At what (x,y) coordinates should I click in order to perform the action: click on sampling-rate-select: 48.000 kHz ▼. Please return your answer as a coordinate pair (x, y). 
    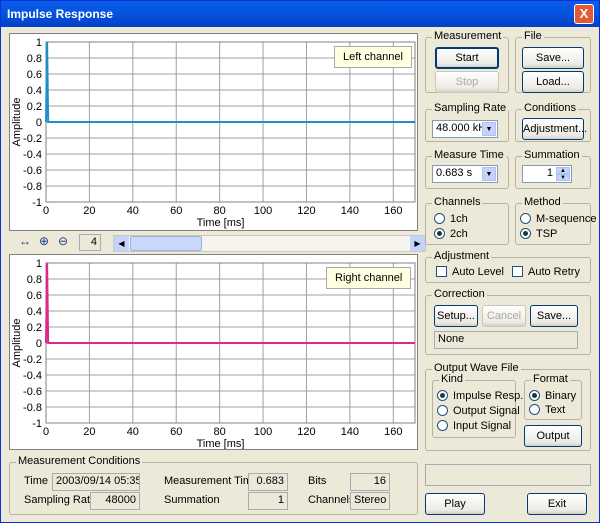
    Looking at the image, I should click on (465, 129).